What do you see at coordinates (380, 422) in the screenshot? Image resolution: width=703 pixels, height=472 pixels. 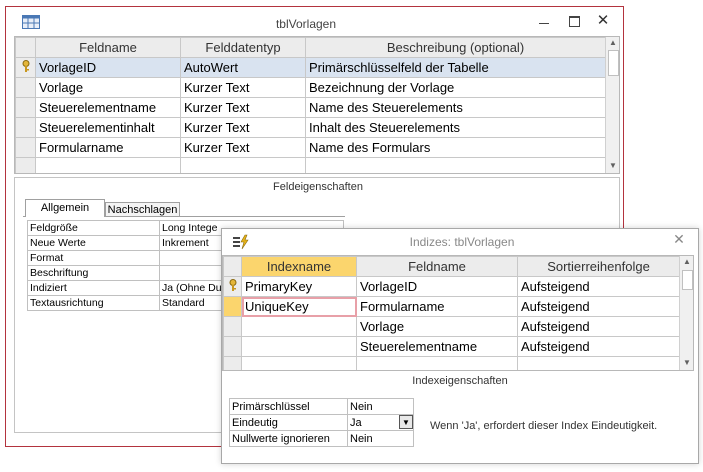 I see `prop-value-dropdown: Ja ▼` at bounding box center [380, 422].